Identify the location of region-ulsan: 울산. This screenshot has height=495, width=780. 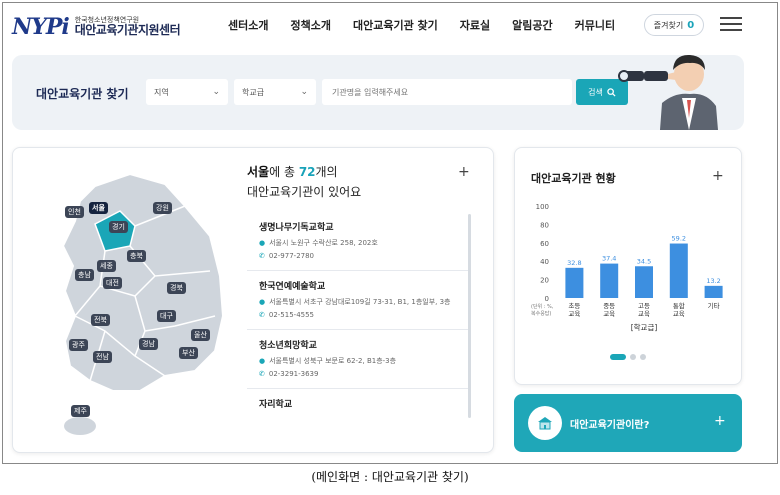
(200, 335).